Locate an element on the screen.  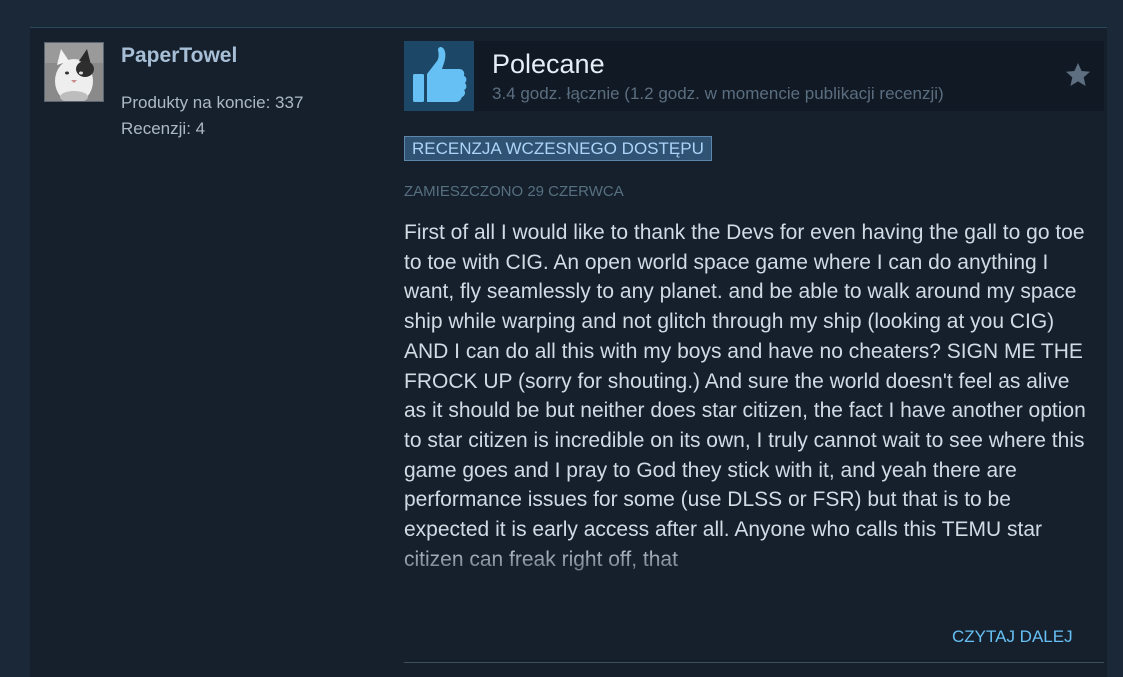
thumbs-up-icon is located at coordinates (439, 76).